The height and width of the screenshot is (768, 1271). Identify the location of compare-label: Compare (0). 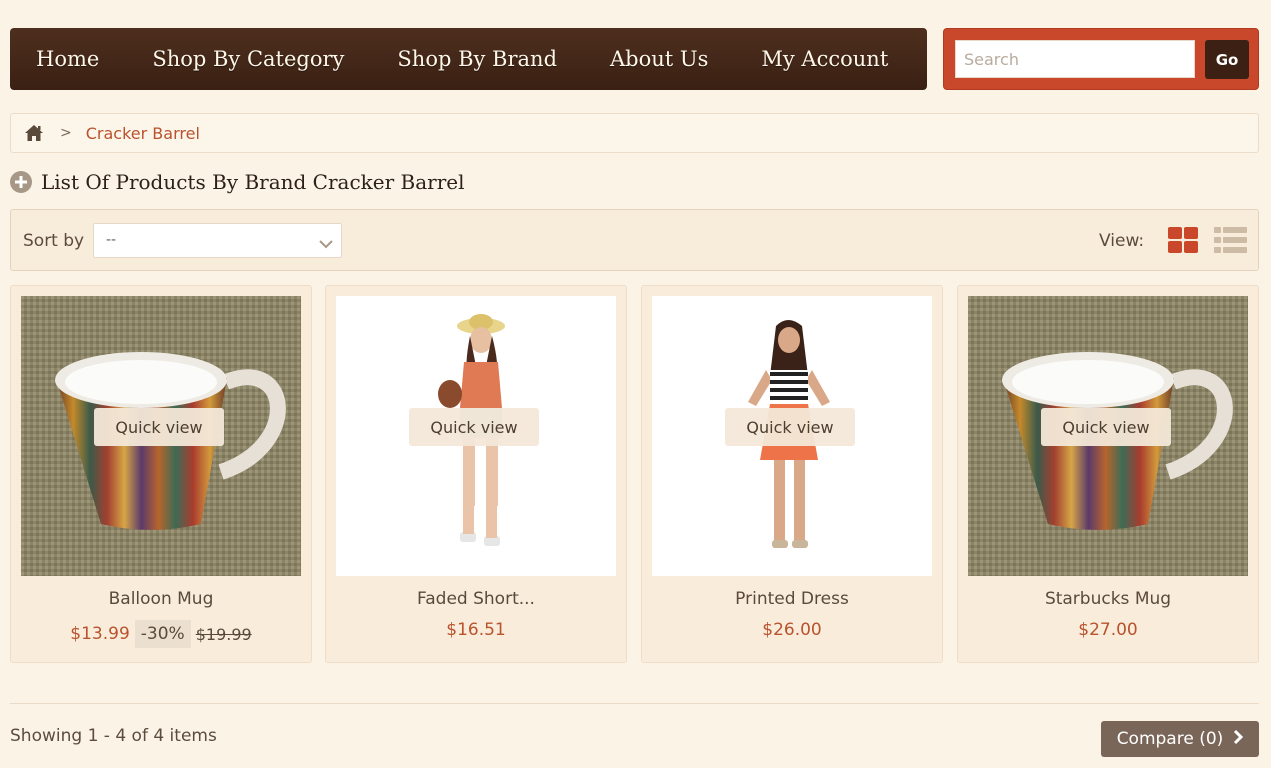
(1170, 739).